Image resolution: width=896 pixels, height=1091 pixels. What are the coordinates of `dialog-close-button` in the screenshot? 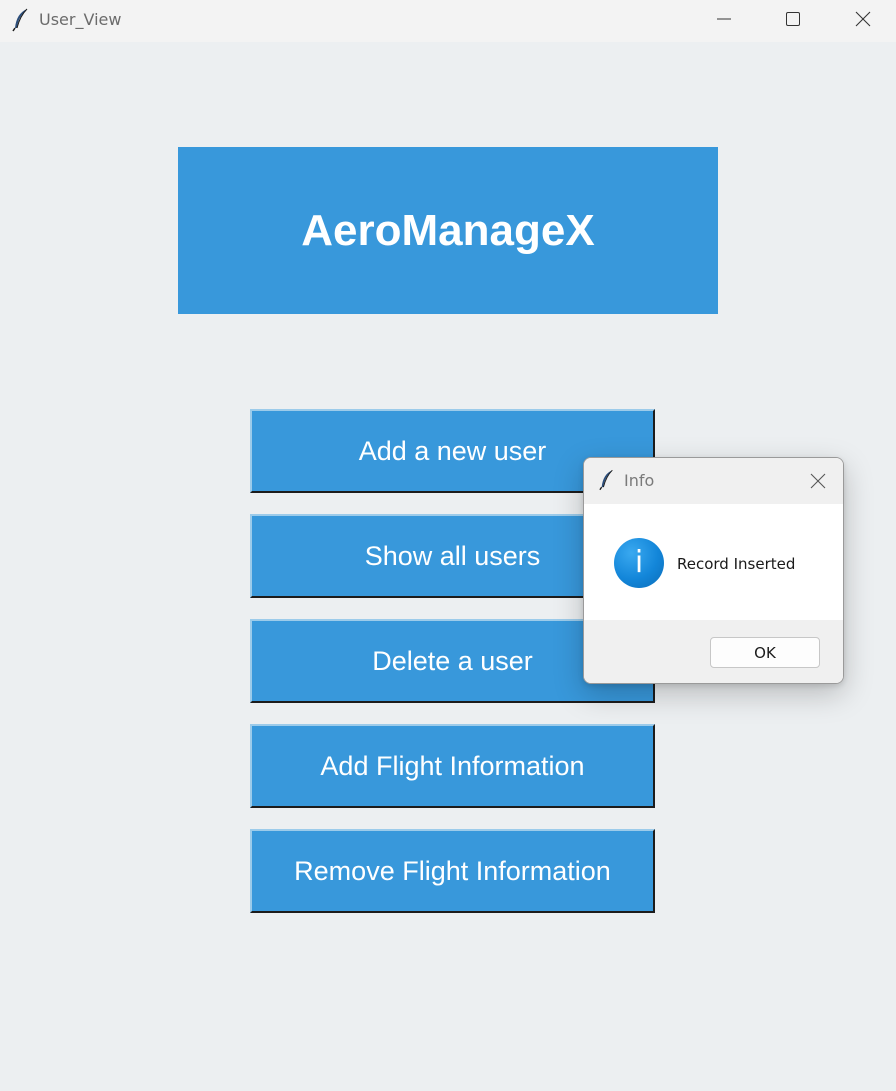 It's located at (818, 481).